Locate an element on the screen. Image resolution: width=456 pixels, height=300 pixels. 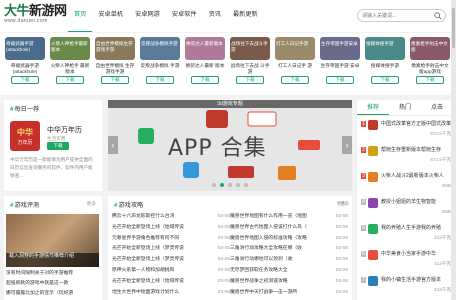
section-title: #游戏攻略 is located at coordinates (129, 205).